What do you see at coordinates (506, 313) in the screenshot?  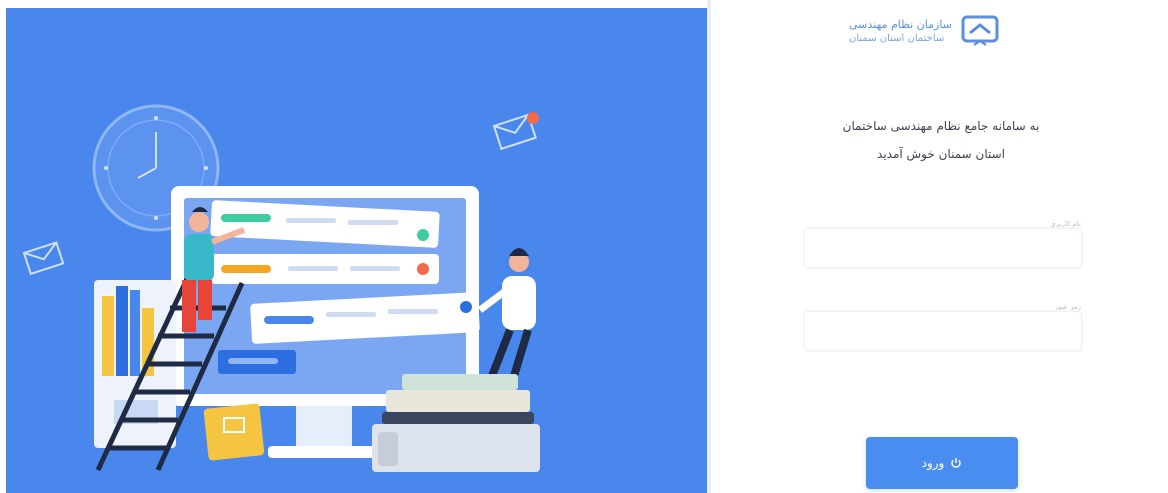 I see `person-figure` at bounding box center [506, 313].